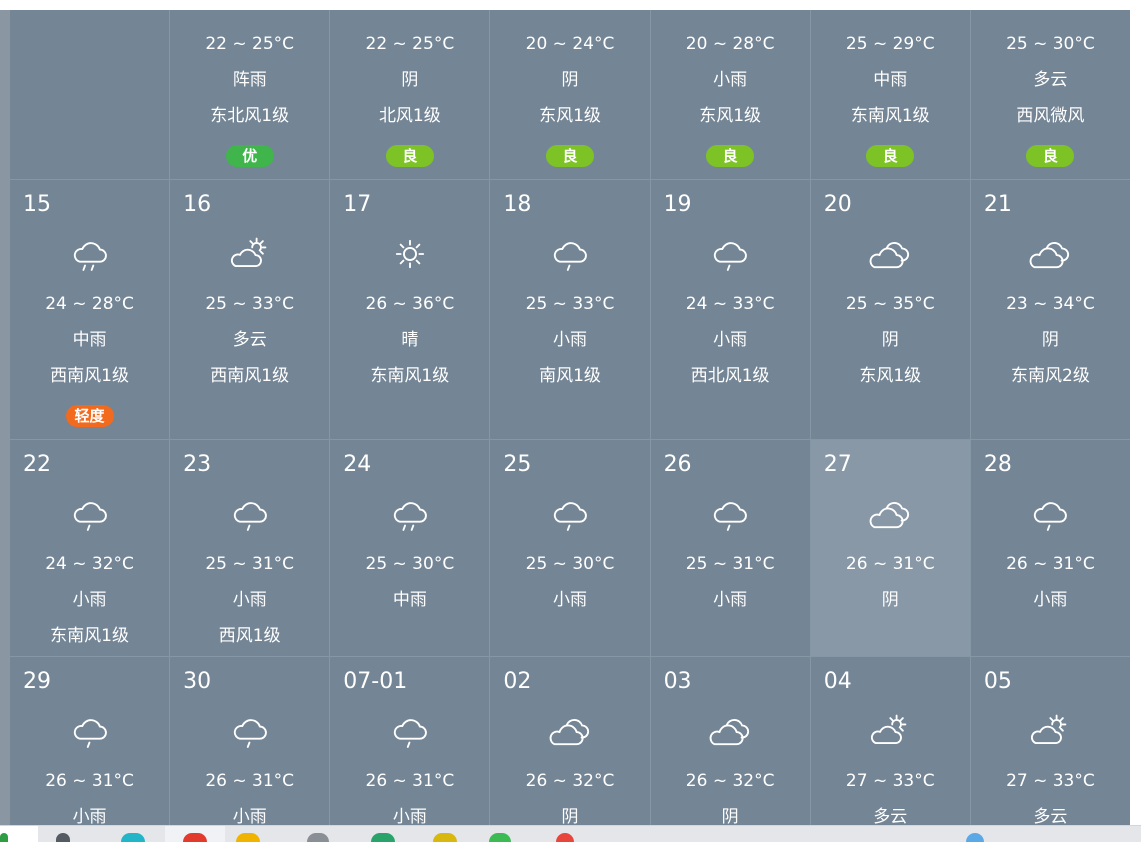 The image size is (1141, 842). Describe the element at coordinates (890, 304) in the screenshot. I see `temperature-range: 25 ~ 35°C` at that location.